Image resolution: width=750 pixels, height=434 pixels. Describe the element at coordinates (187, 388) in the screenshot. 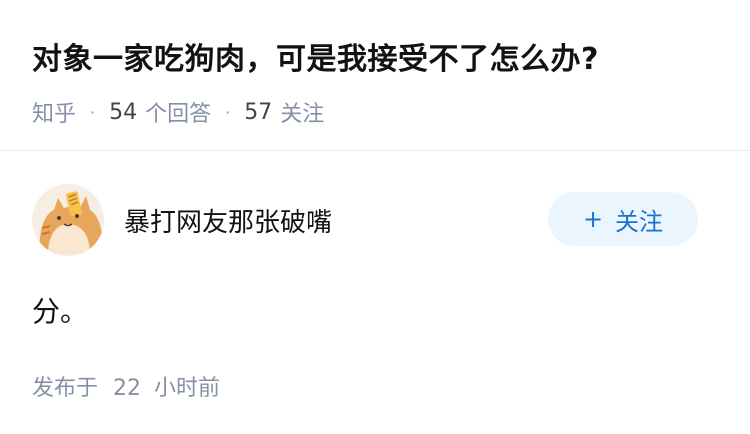

I see `publish-unit: 小时前` at that location.